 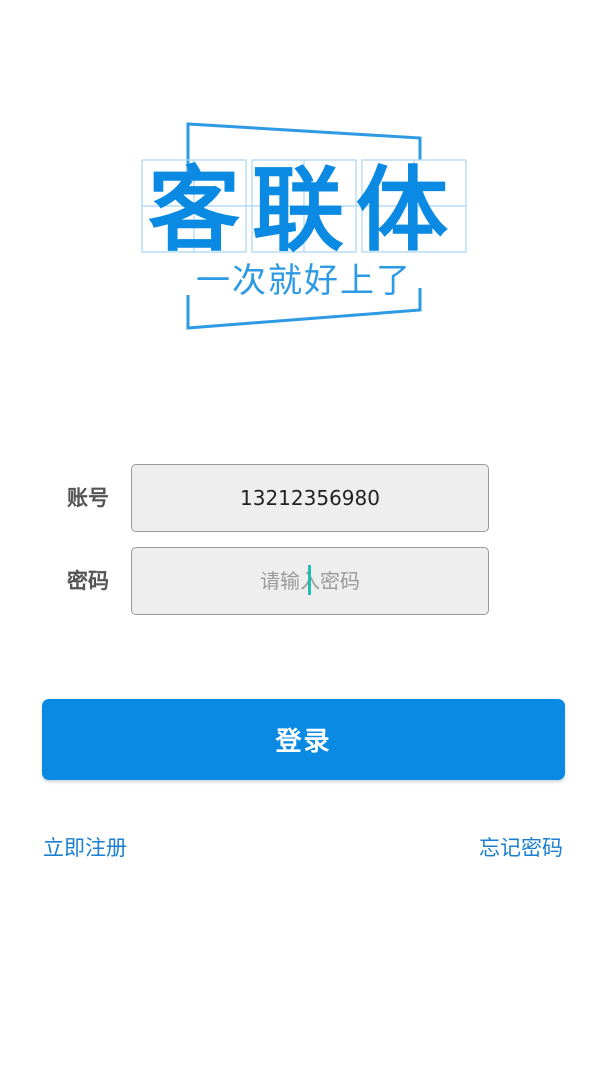 What do you see at coordinates (88, 581) in the screenshot?
I see `password-label: 密码` at bounding box center [88, 581].